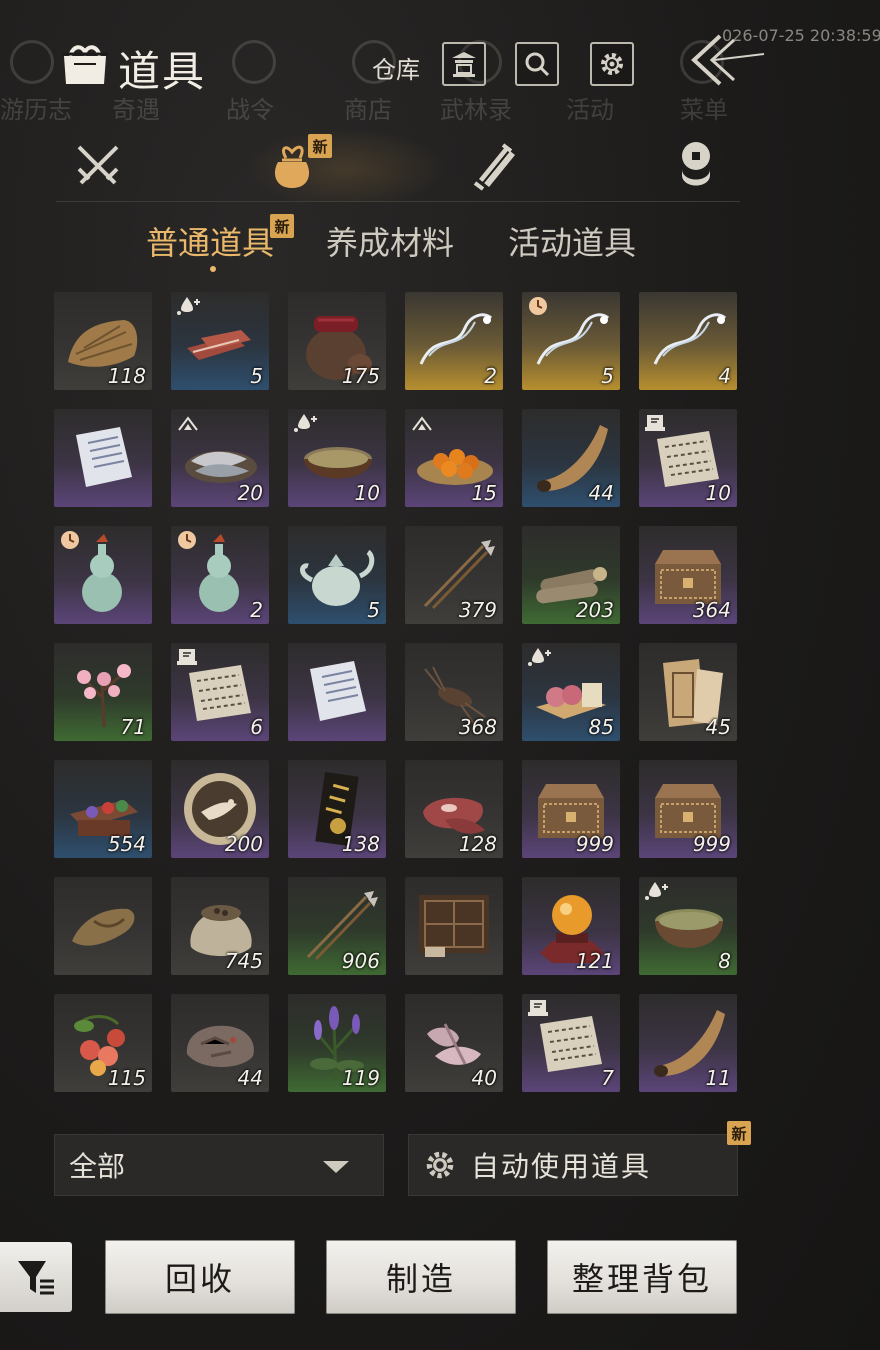  Describe the element at coordinates (688, 692) in the screenshot. I see `bamboo-slip-item: 45` at that location.